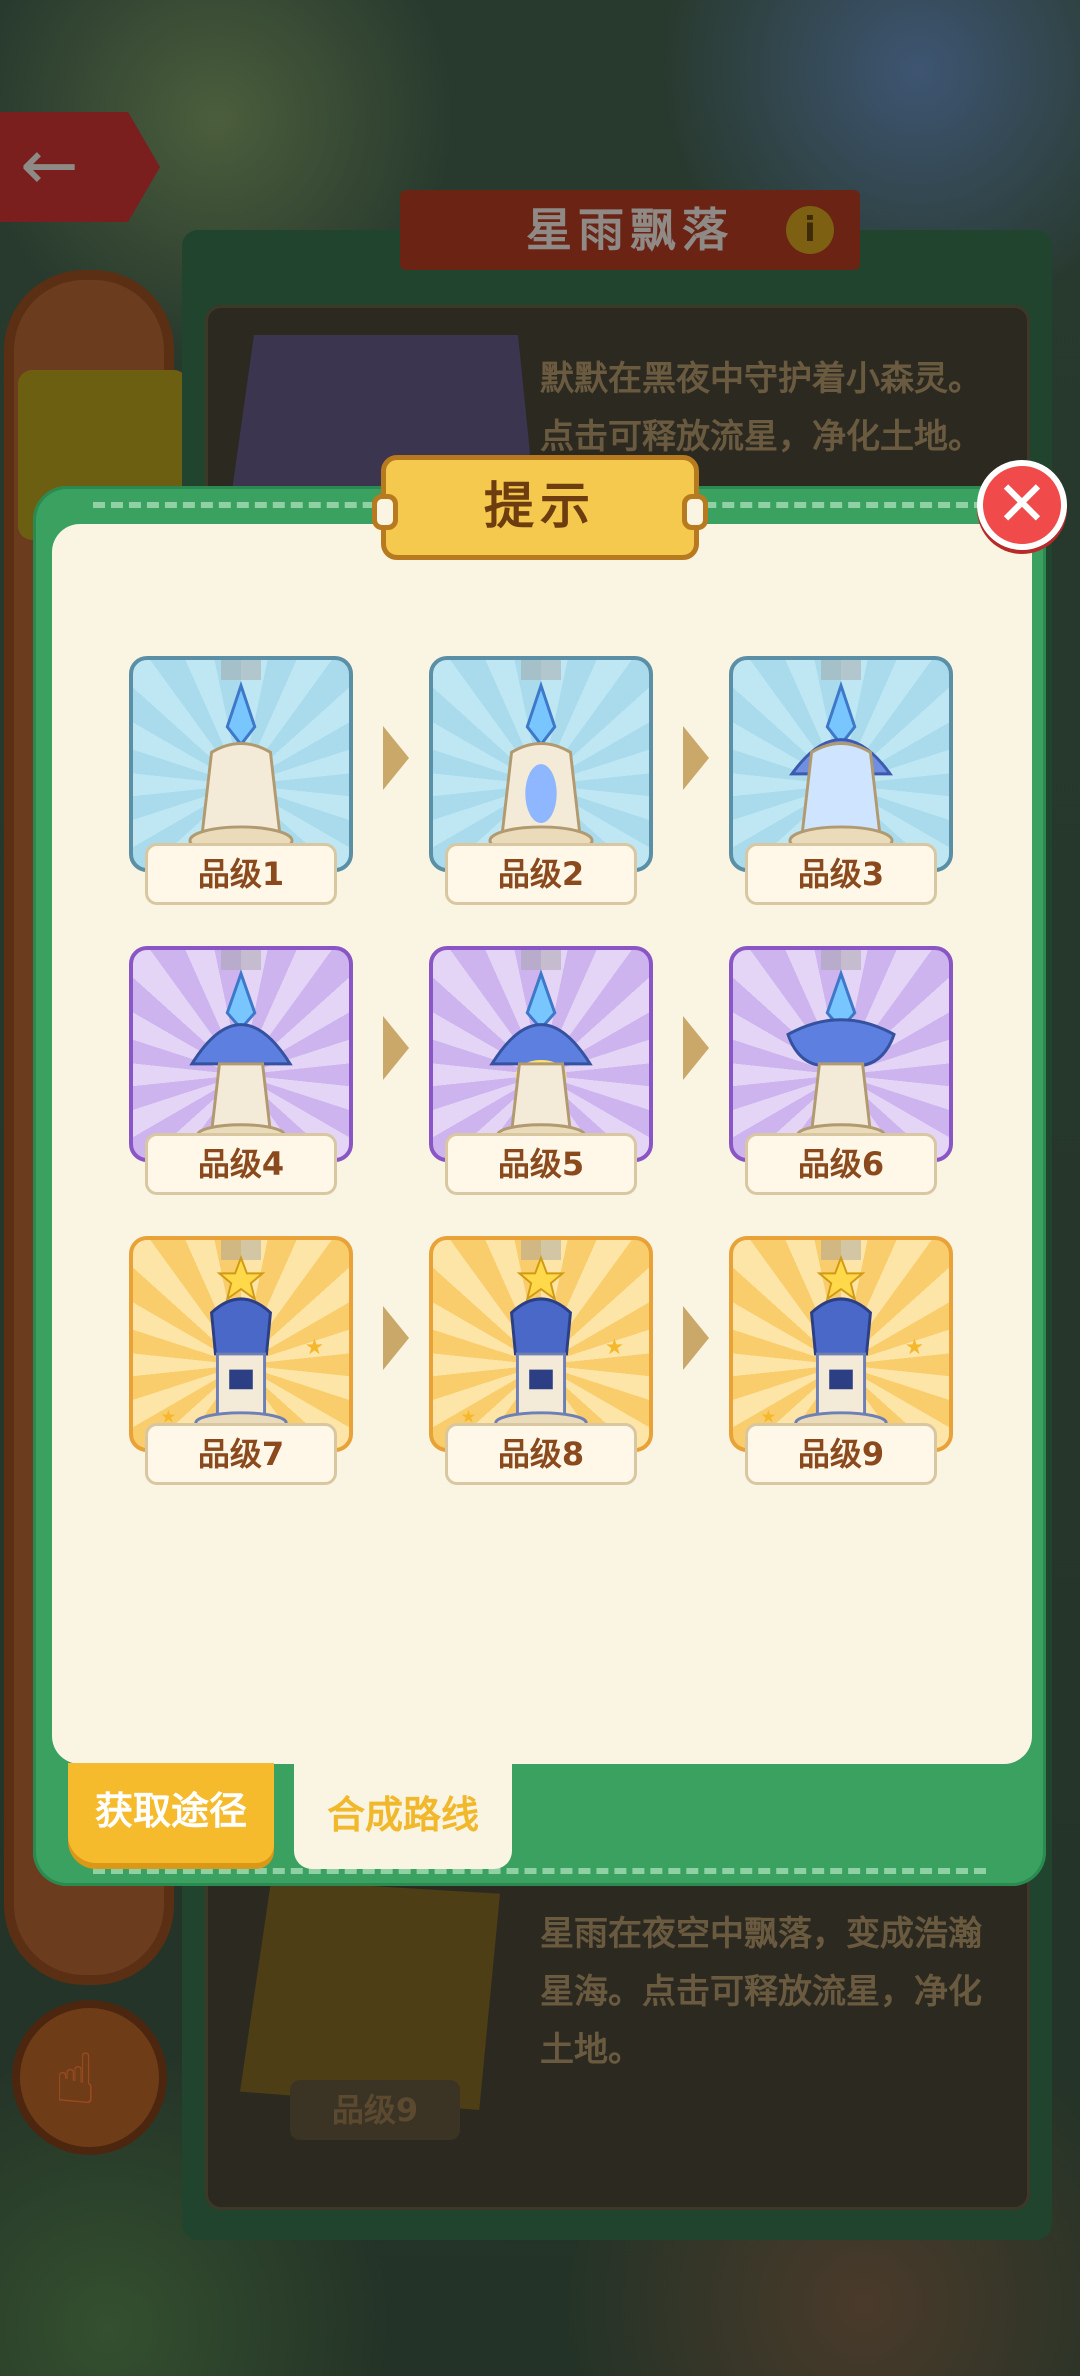  I want to click on tier-card-9: ★ ★, so click(841, 1344).